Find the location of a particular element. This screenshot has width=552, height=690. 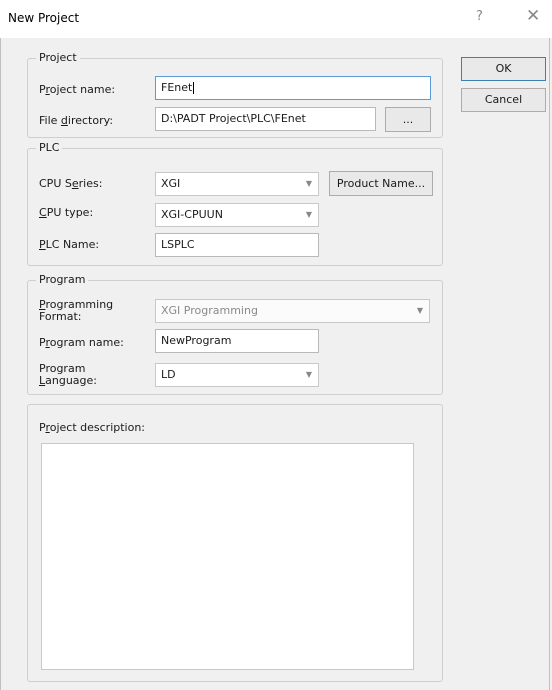

project-group-legend: Project is located at coordinates (58, 57).